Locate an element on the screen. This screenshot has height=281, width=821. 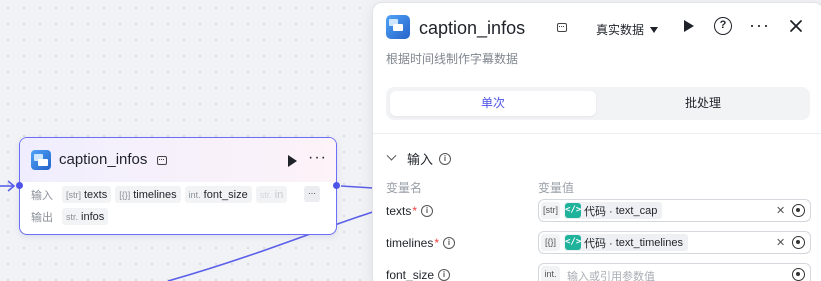
node-title: caption_infos is located at coordinates (103, 159).